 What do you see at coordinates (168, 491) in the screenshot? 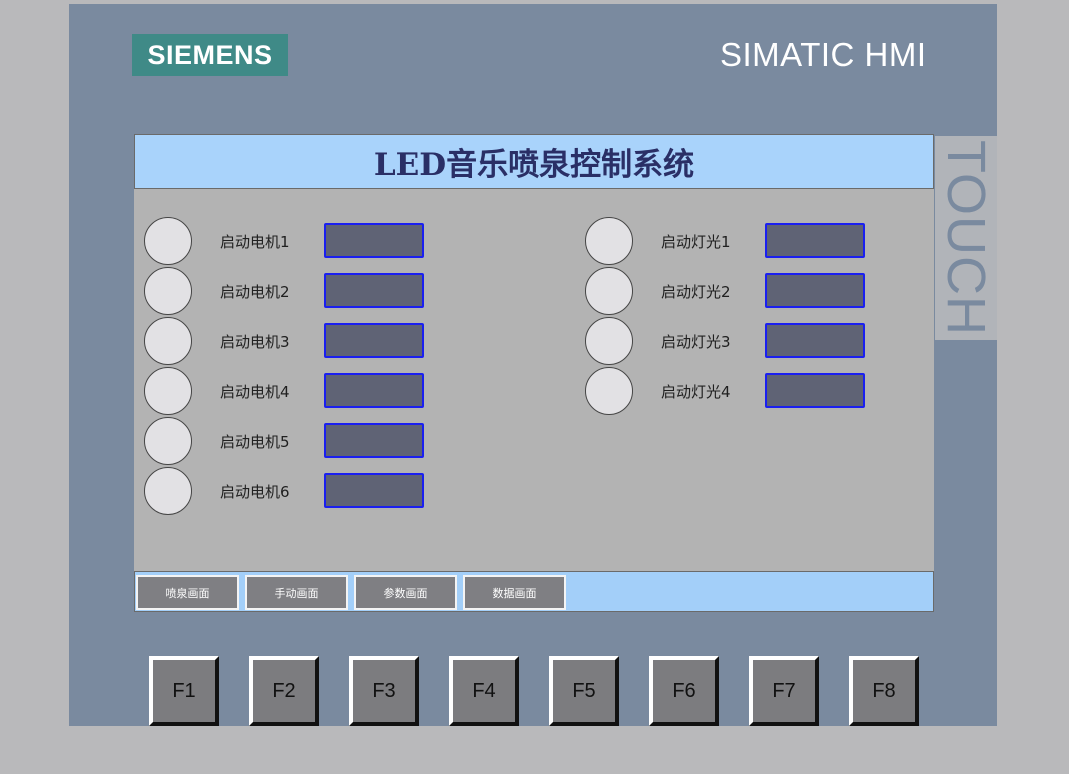
I see `motor-6-indicator` at bounding box center [168, 491].